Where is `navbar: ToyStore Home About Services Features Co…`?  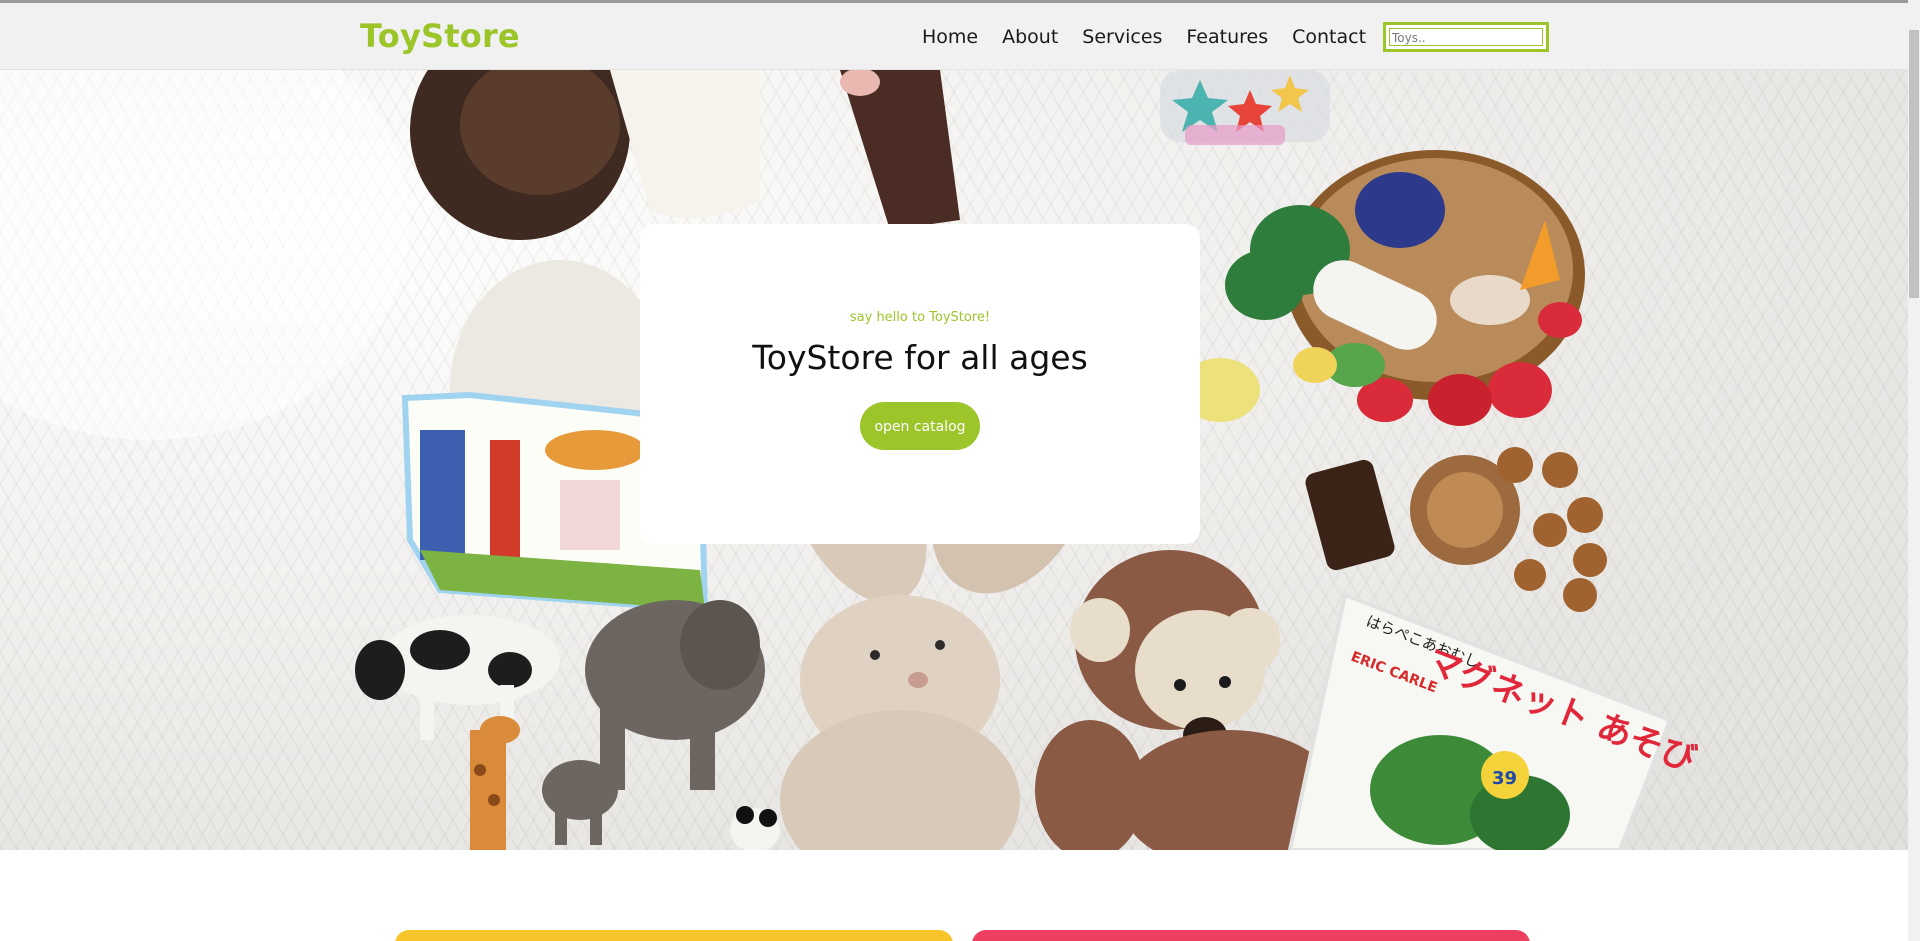
navbar: ToyStore Home About Services Features Co… is located at coordinates (960, 36).